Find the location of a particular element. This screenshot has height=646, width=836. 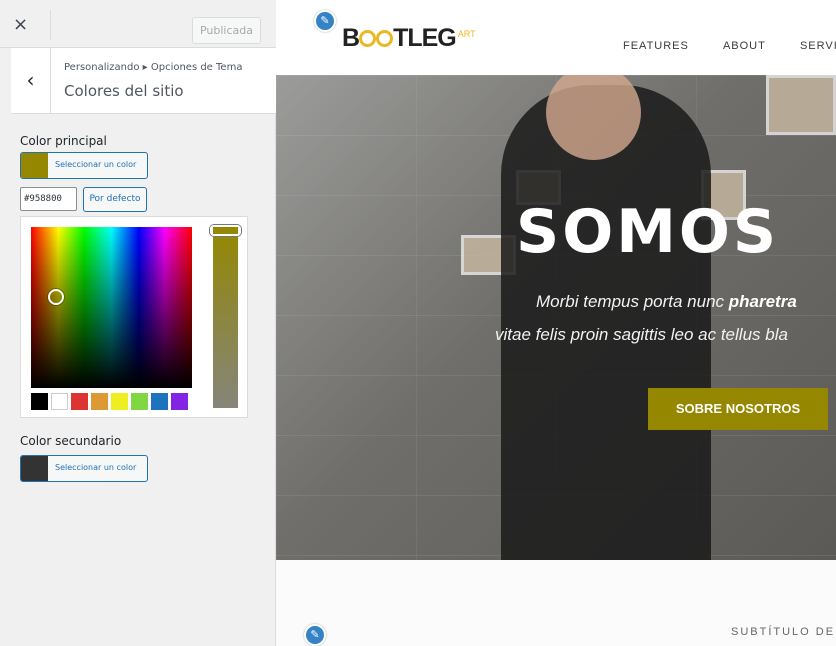

logo-text-start: B is located at coordinates (351, 38).